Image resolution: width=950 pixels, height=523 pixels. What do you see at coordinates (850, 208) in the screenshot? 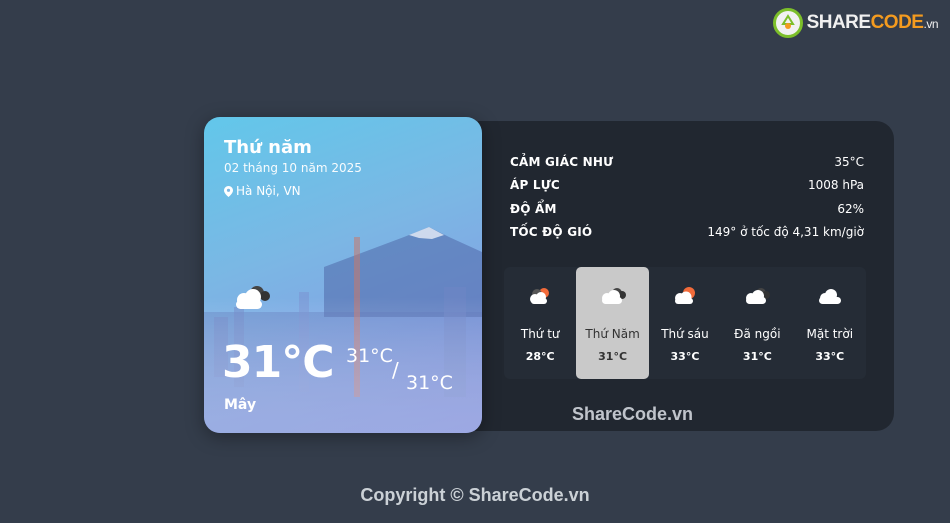
I see `stat-value: 62%` at bounding box center [850, 208].